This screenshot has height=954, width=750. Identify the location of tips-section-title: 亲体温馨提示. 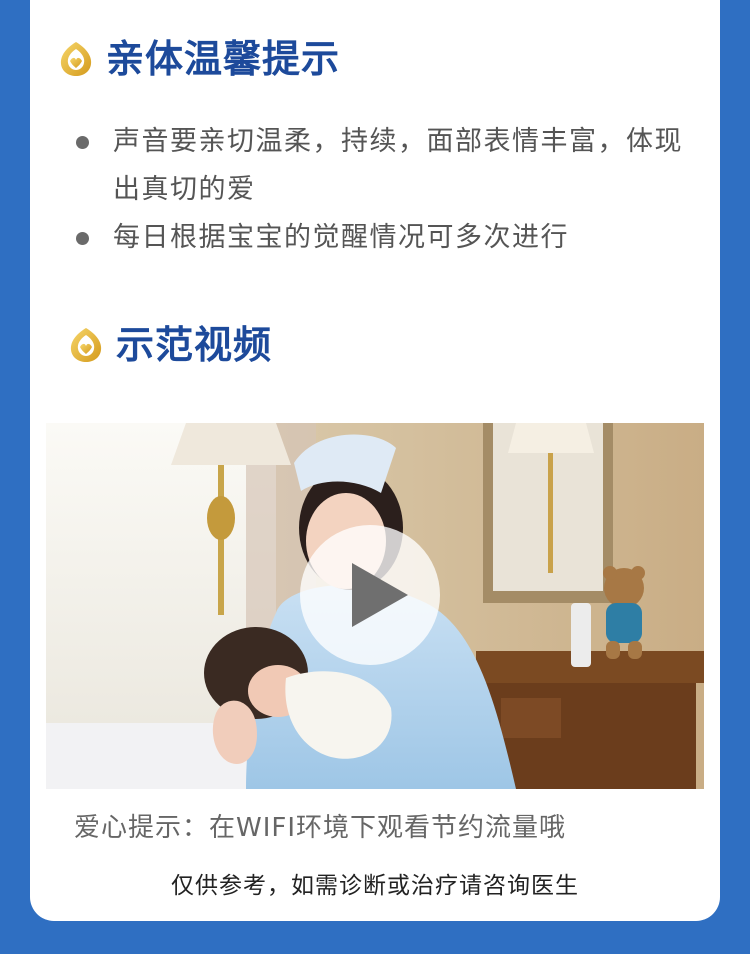
(199, 59).